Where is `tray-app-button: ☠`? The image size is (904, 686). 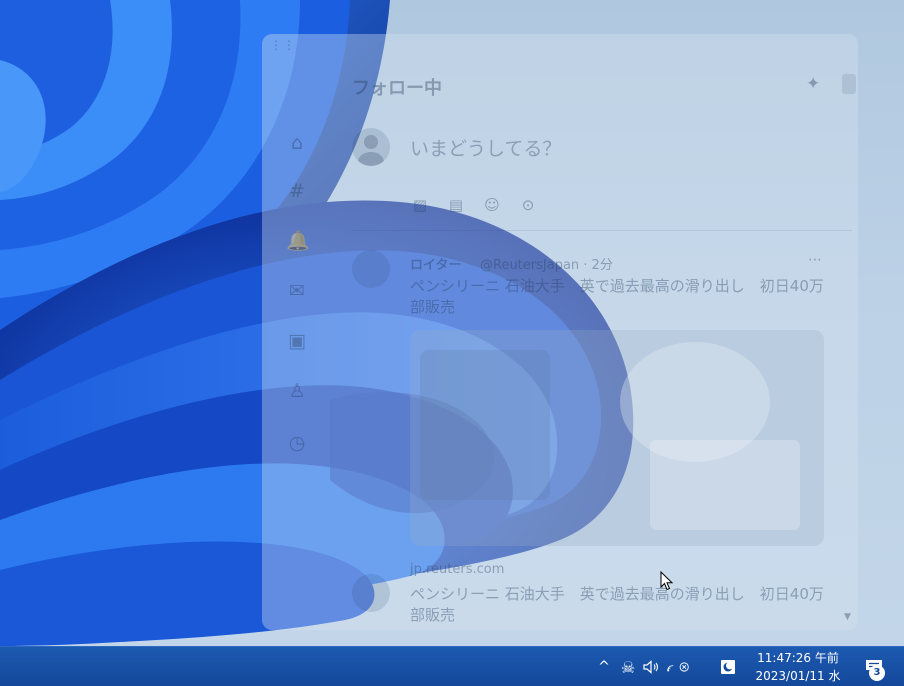
tray-app-button: ☠ is located at coordinates (628, 666).